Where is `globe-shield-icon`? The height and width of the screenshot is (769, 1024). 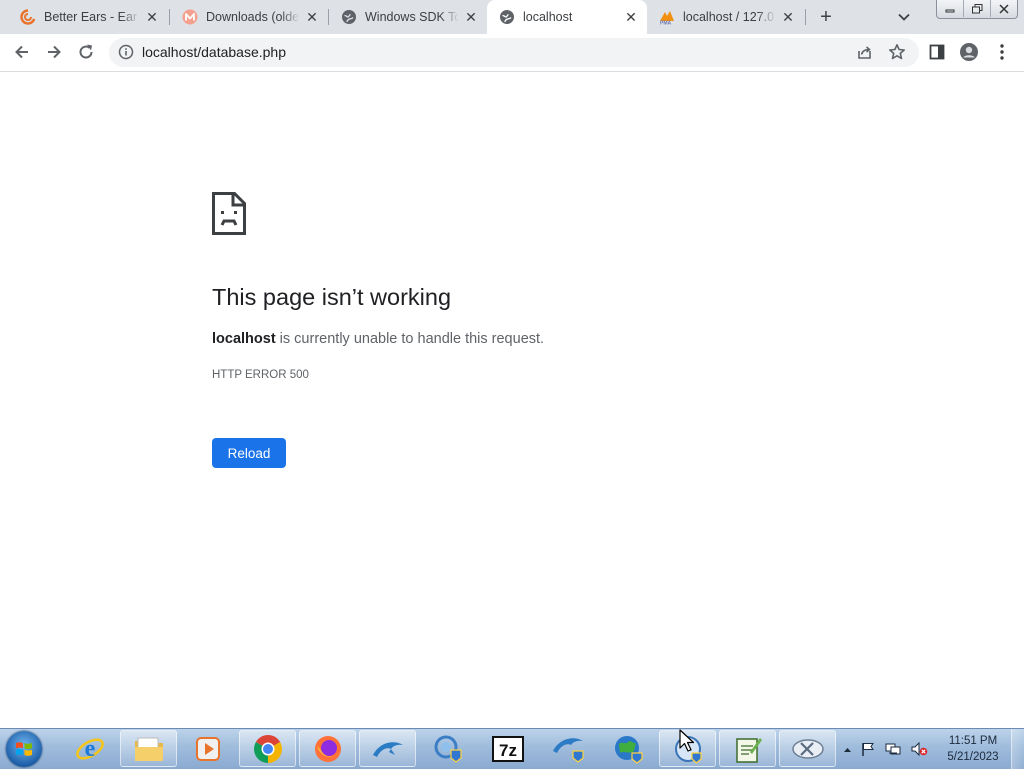
globe-shield-icon is located at coordinates (628, 749).